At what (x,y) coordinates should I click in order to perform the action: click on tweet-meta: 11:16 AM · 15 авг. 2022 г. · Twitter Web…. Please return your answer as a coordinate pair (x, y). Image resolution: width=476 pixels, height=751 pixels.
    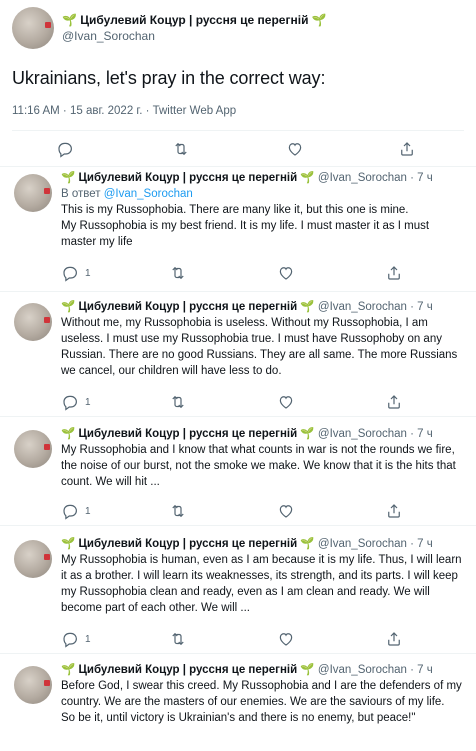
    Looking at the image, I should click on (238, 111).